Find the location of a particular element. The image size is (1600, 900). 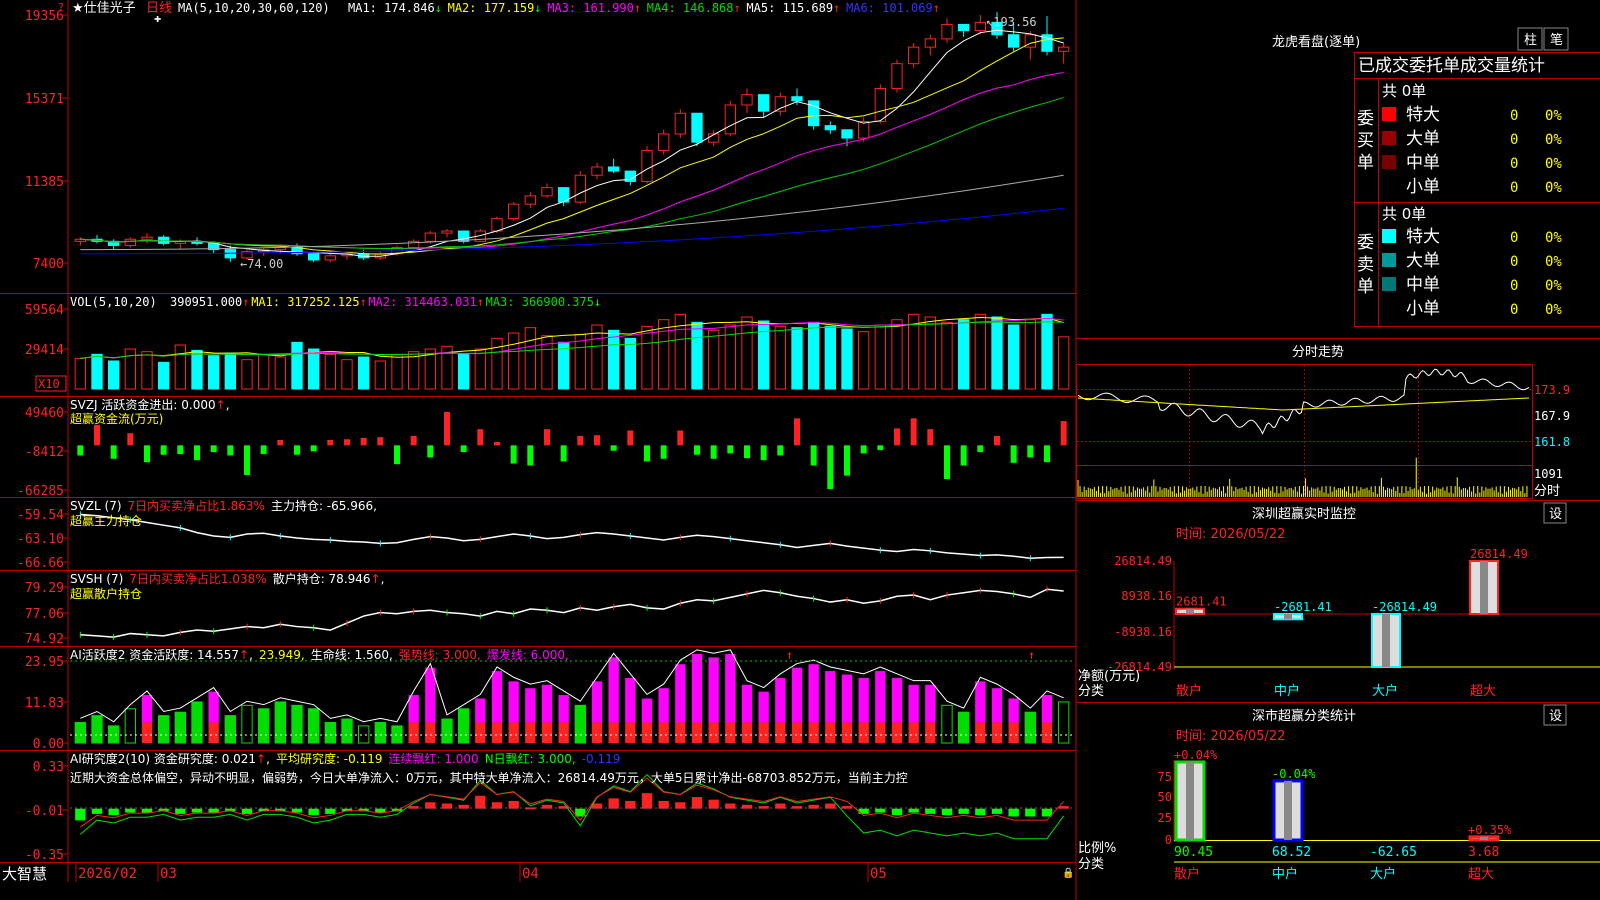

svsh-polyline is located at coordinates (572, 613).